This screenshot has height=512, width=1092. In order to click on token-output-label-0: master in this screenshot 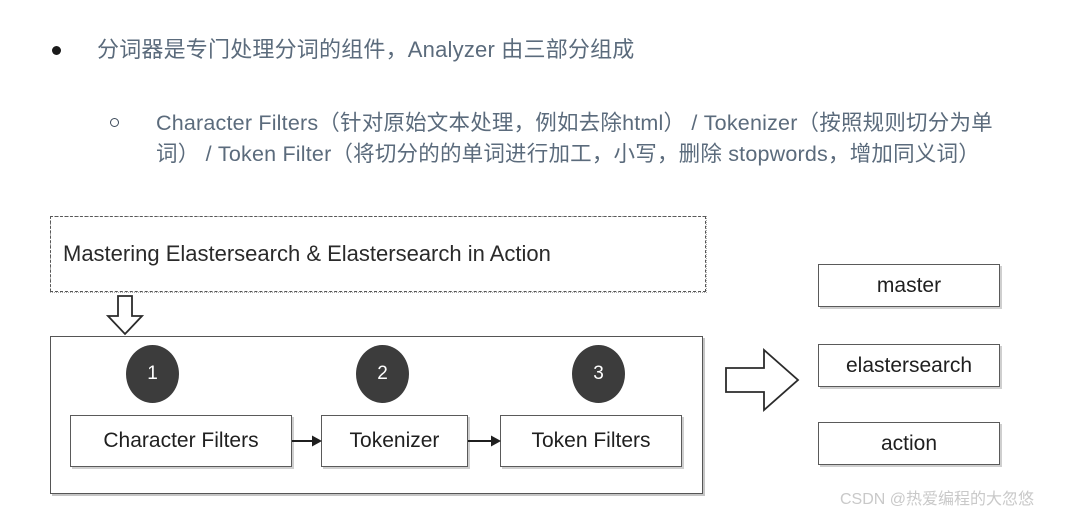, I will do `click(909, 285)`.